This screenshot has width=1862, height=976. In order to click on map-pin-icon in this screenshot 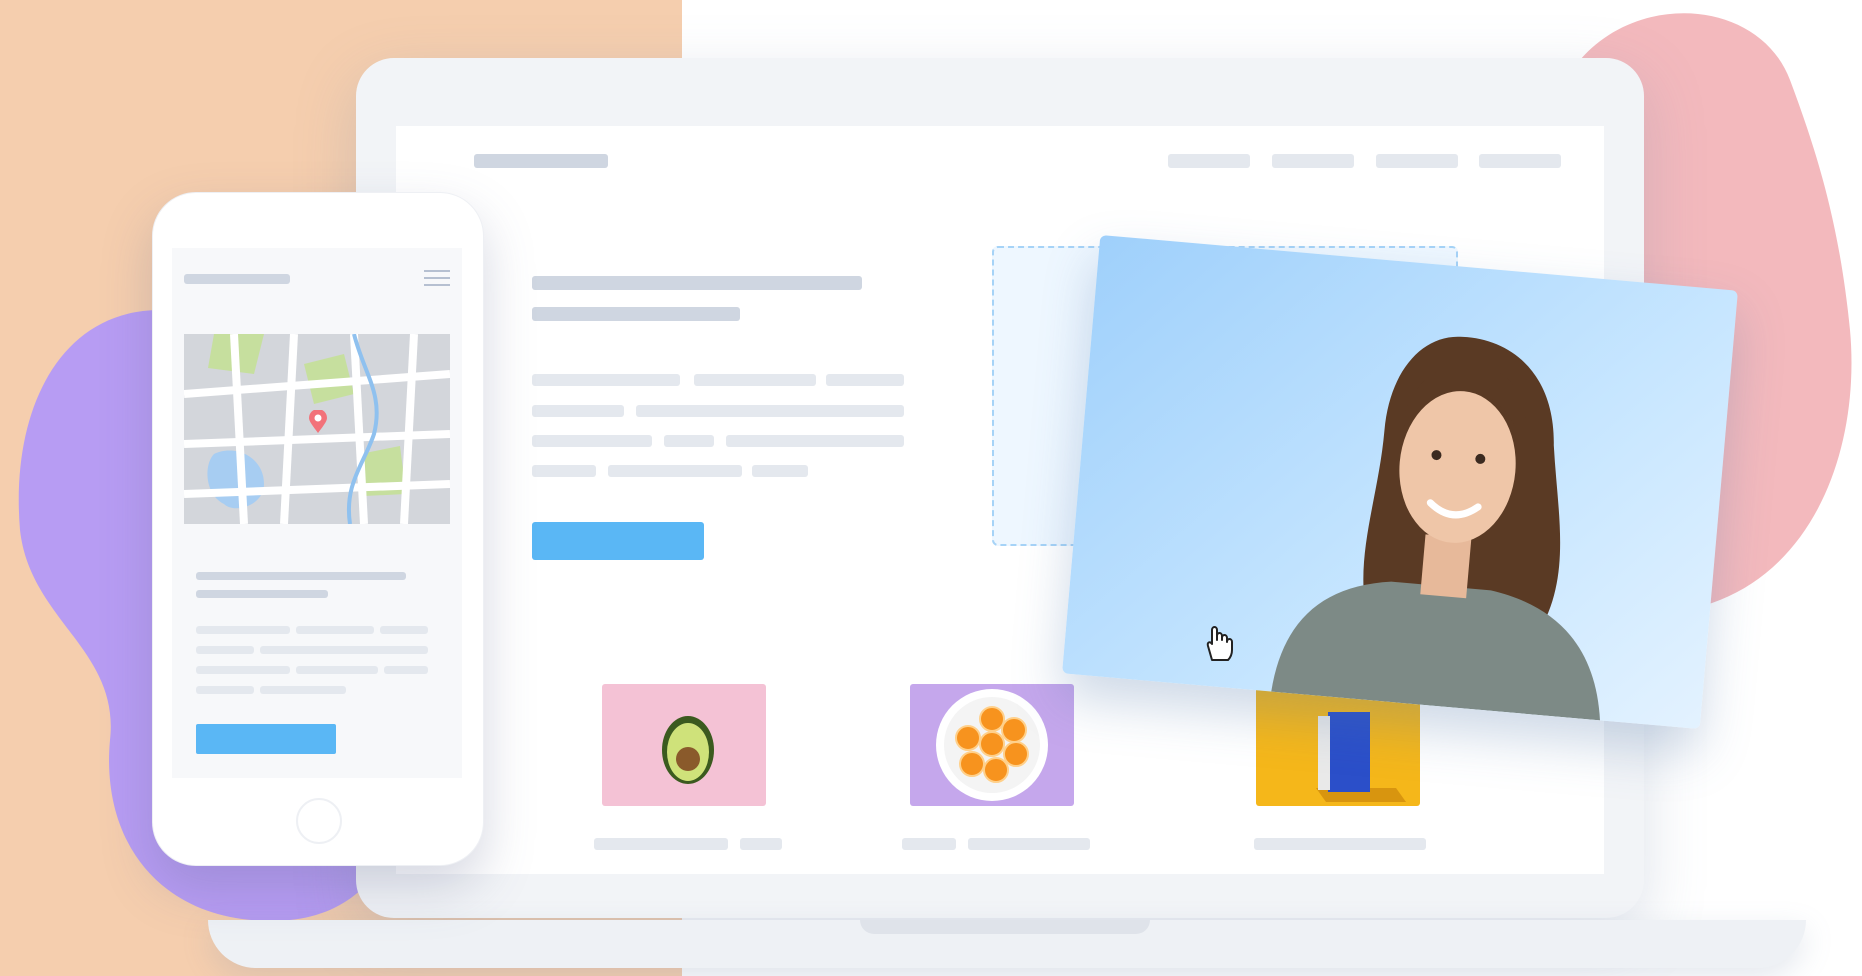, I will do `click(318, 421)`.